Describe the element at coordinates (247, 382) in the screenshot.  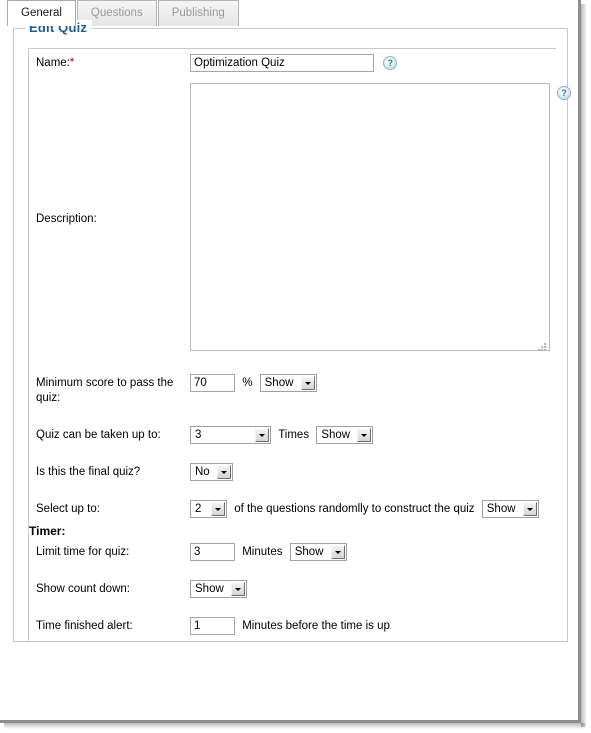
I see `percent-unit-label: %` at that location.